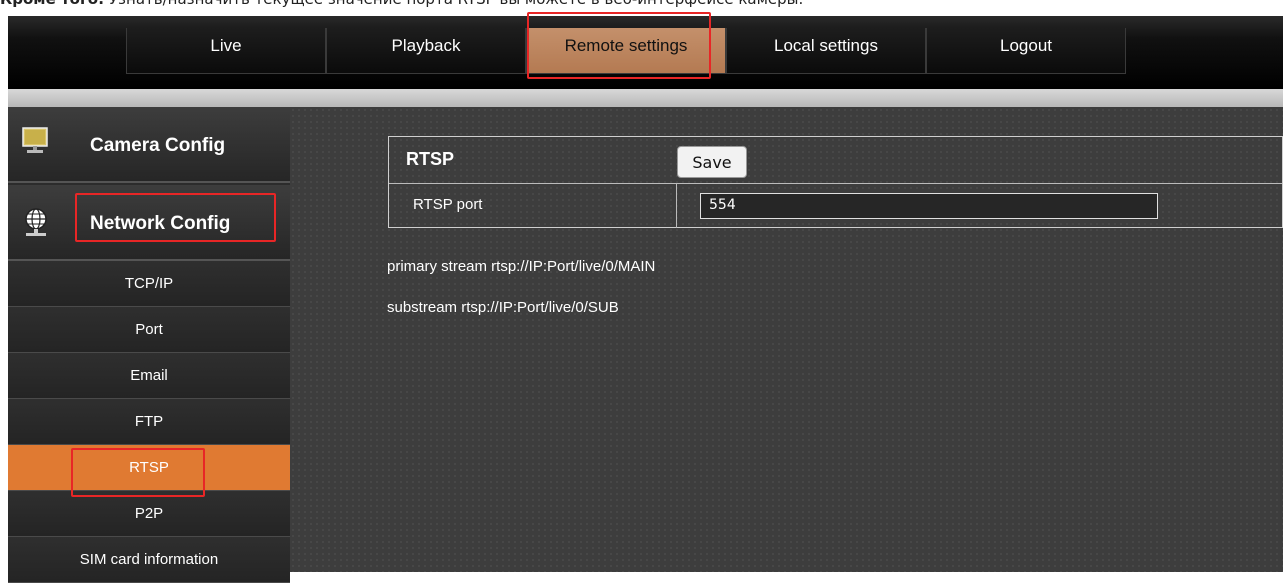 The image size is (1283, 583). I want to click on monitor-icon, so click(35, 144).